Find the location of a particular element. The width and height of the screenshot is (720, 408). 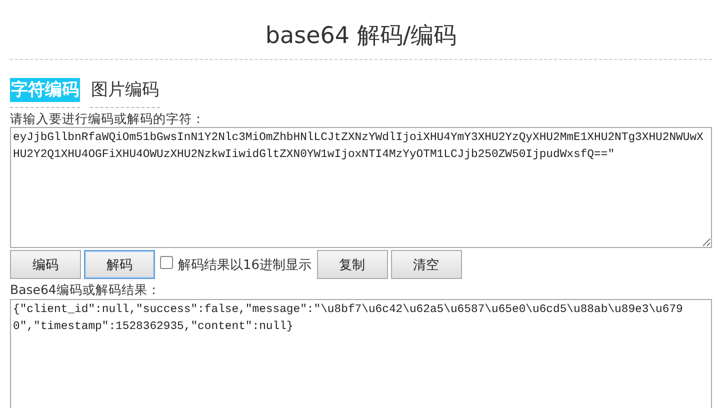

button: 清空 is located at coordinates (426, 264).